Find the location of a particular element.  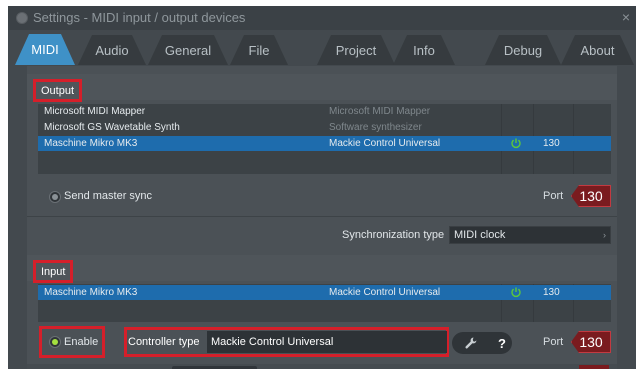

send-master-sync-toggle is located at coordinates (55, 197).